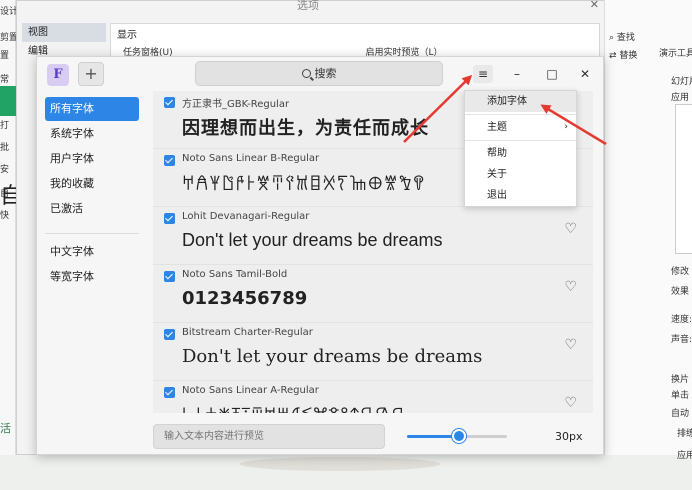 This screenshot has width=692, height=490. What do you see at coordinates (5, 126) in the screenshot?
I see `bg-fragment: 打` at bounding box center [5, 126].